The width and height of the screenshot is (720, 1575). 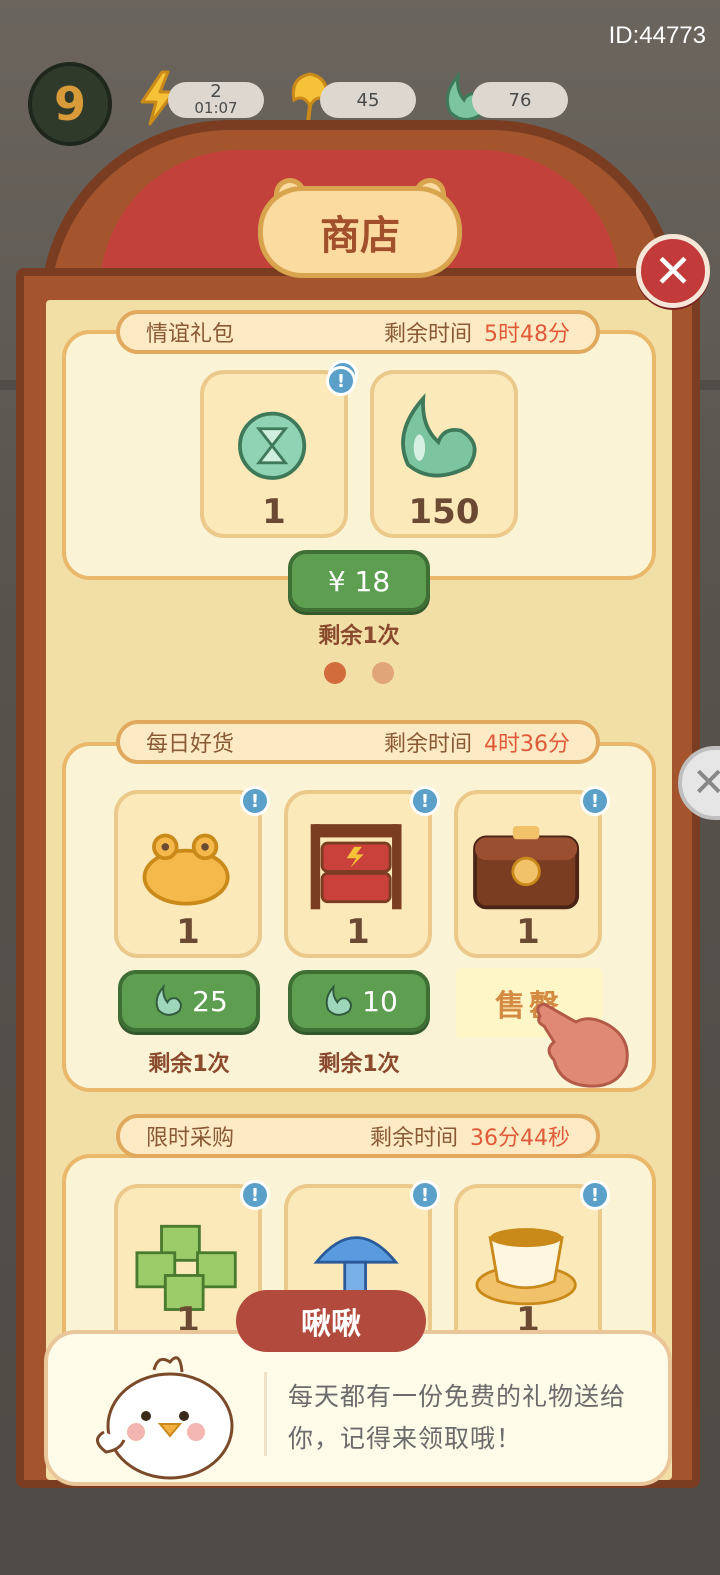 I want to click on pack-item-hourglass: 1 !, so click(x=279, y=449).